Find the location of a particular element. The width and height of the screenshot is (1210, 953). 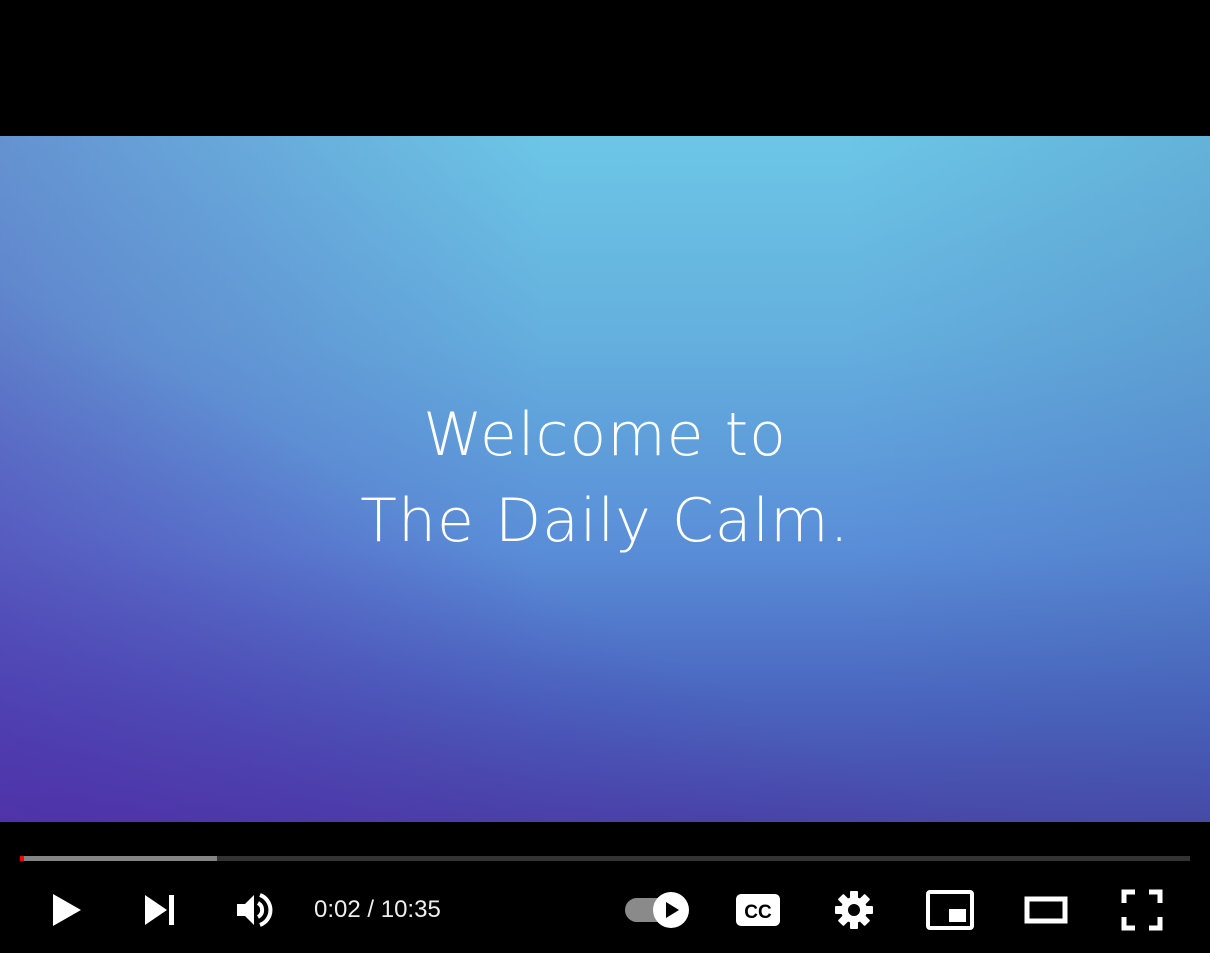

play-icon is located at coordinates (67, 910).